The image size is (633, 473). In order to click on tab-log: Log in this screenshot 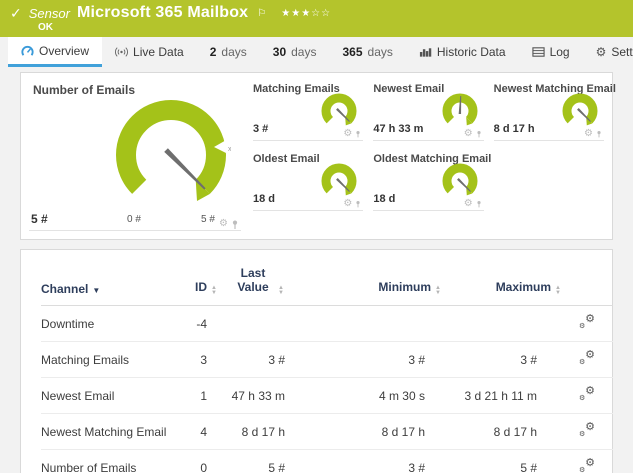, I will do `click(551, 52)`.